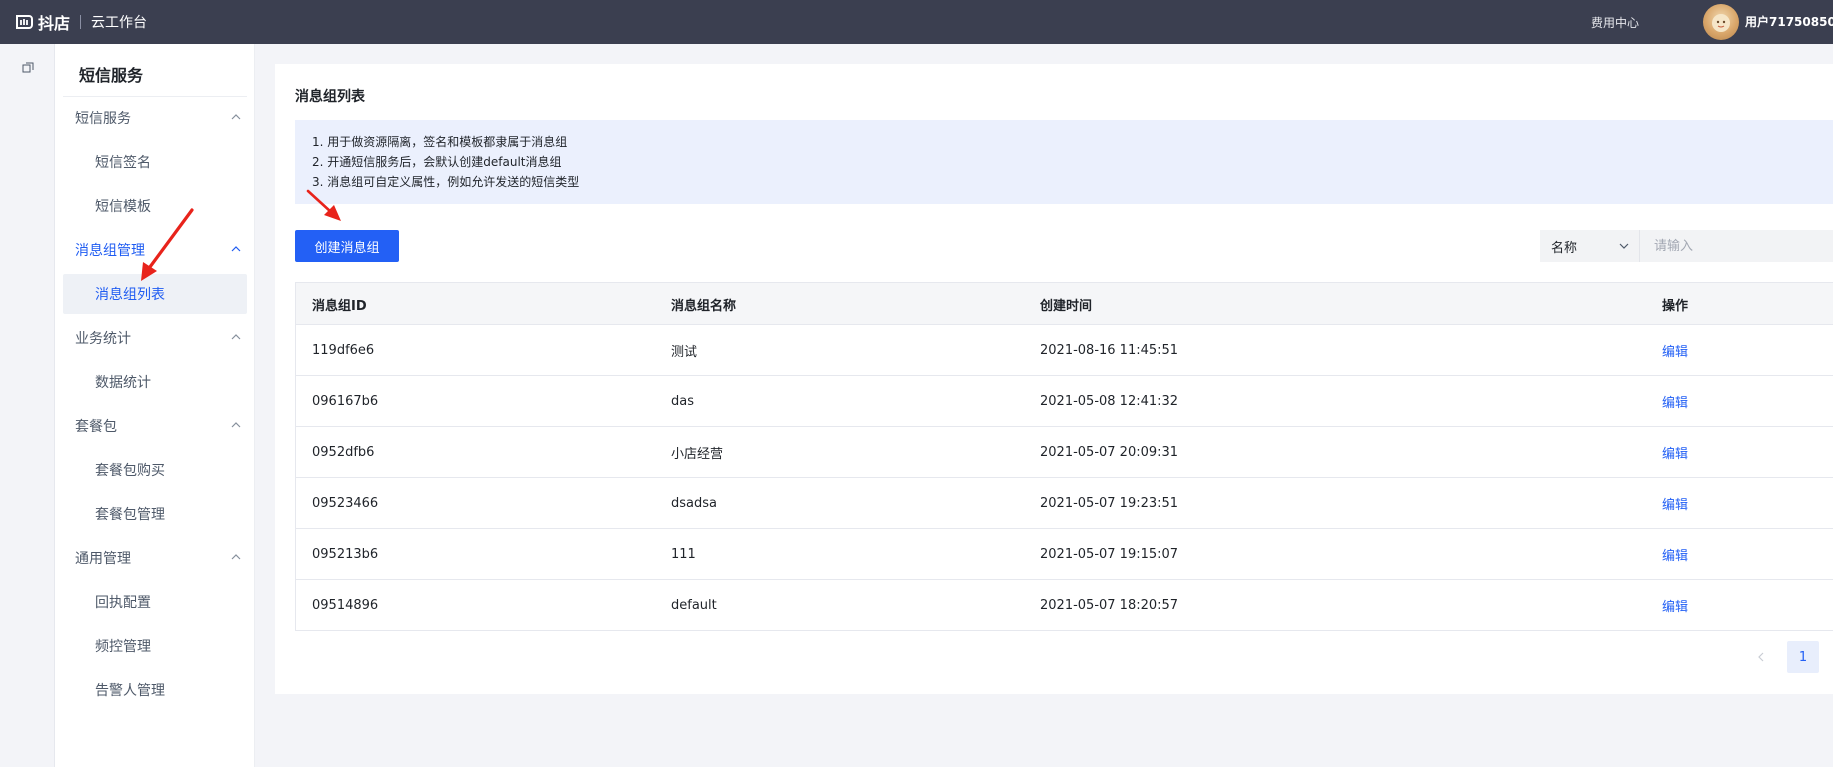 The height and width of the screenshot is (767, 1833). Describe the element at coordinates (697, 454) in the screenshot. I see `cell-name: 小店经营` at that location.